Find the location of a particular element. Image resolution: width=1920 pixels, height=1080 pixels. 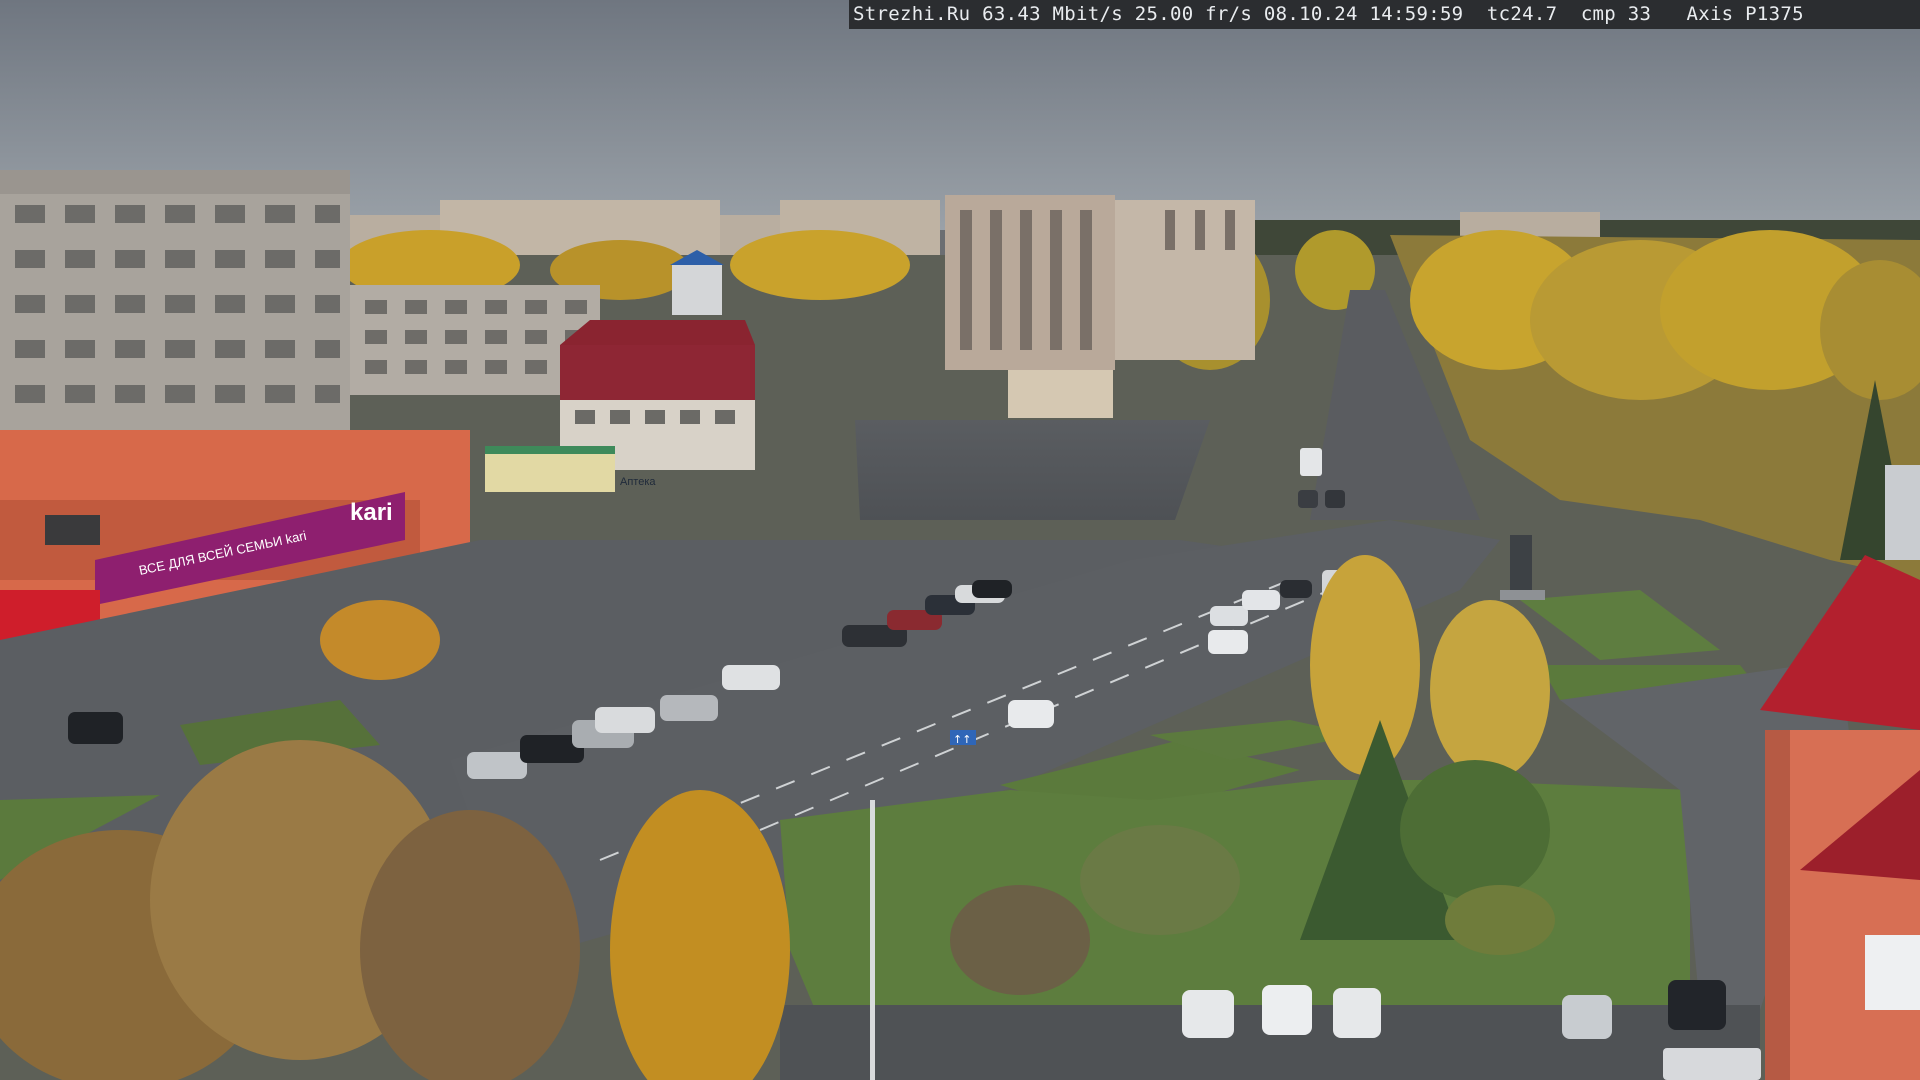

central-plaza is located at coordinates (1032, 470).